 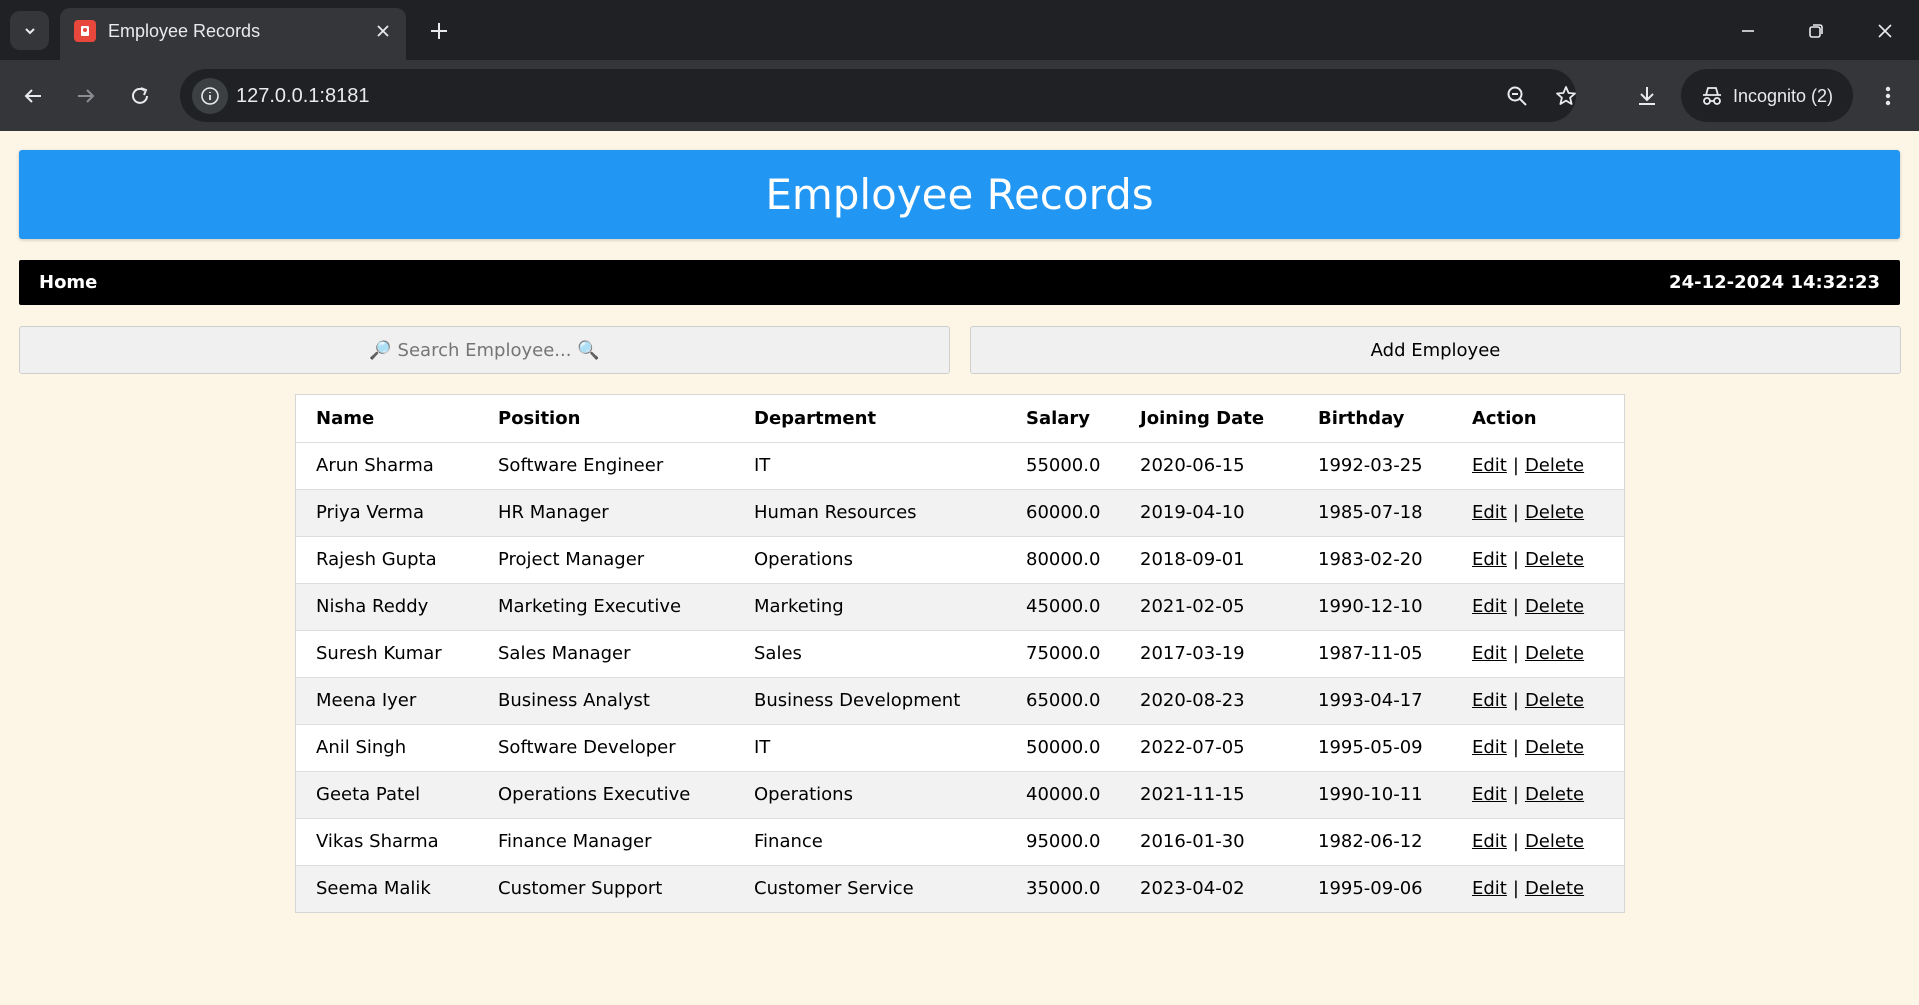 I want to click on browser-toolbar: 127.0.0.1:8181 Incognito (2), so click(x=959, y=95).